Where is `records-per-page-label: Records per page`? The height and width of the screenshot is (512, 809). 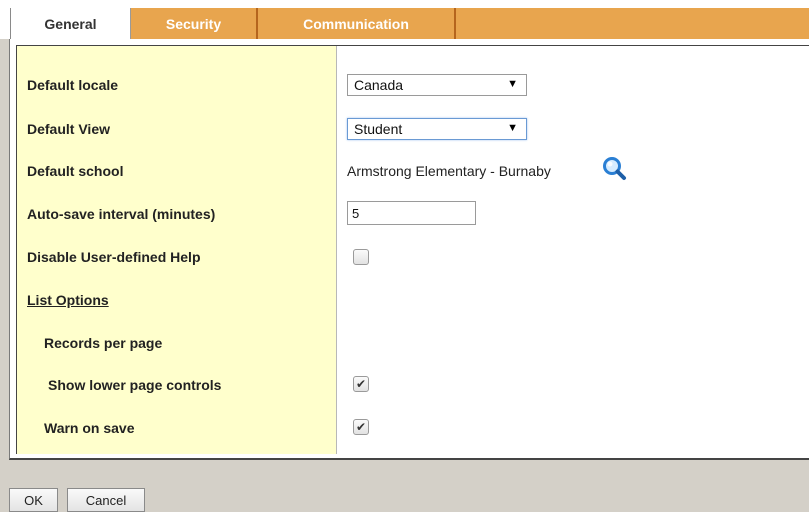
records-per-page-label: Records per page is located at coordinates (103, 343).